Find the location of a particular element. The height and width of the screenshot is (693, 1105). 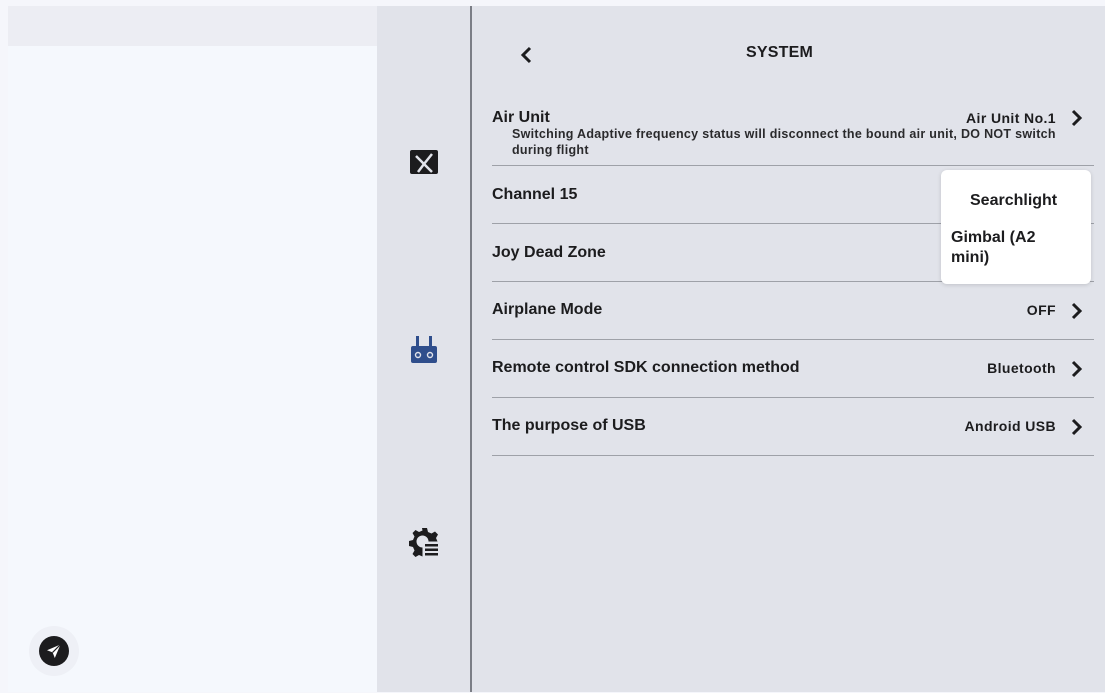

paper-plane-icon is located at coordinates (54, 651).